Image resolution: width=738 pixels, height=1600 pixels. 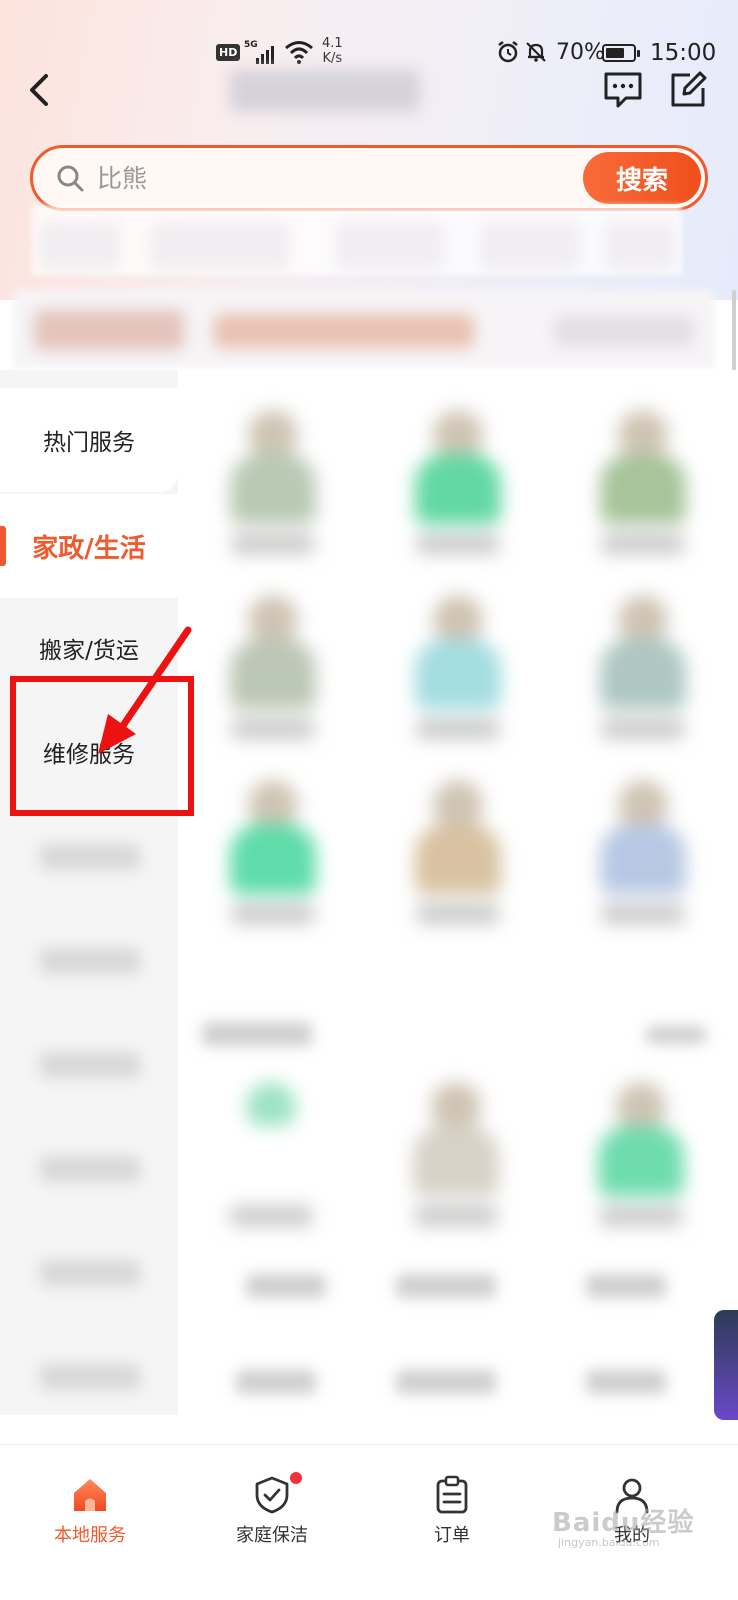 What do you see at coordinates (90, 1535) in the screenshot?
I see `tab-label: 本地服务` at bounding box center [90, 1535].